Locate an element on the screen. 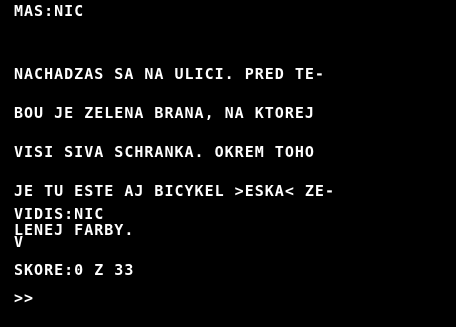  description-line: LENEJ FARBY. is located at coordinates (74, 230).